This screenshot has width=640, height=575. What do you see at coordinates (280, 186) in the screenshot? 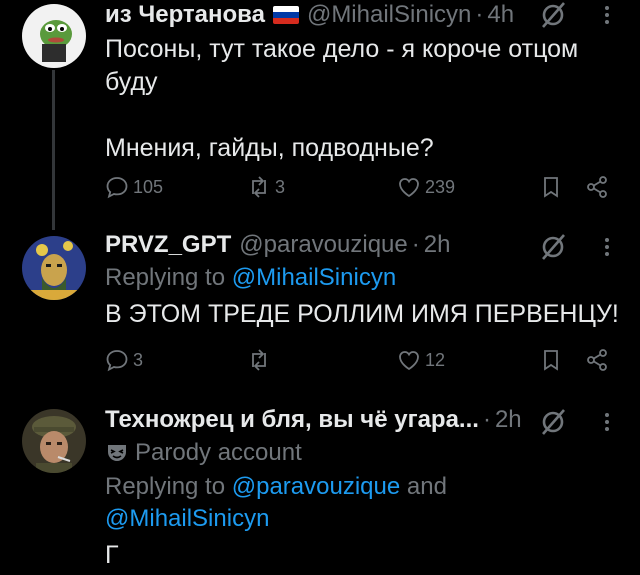
I see `retweet-count: 3` at bounding box center [280, 186].